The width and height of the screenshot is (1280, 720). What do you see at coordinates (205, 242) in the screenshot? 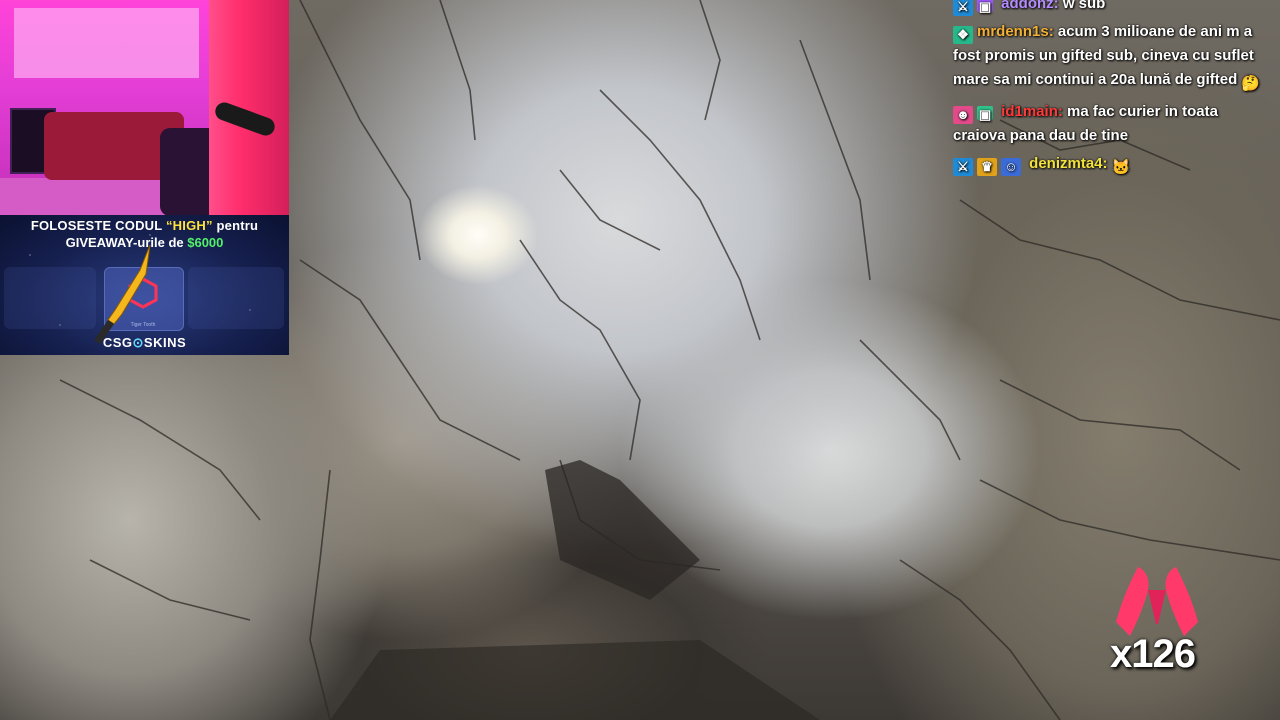
I see `giveaway-amount: $6000` at bounding box center [205, 242].